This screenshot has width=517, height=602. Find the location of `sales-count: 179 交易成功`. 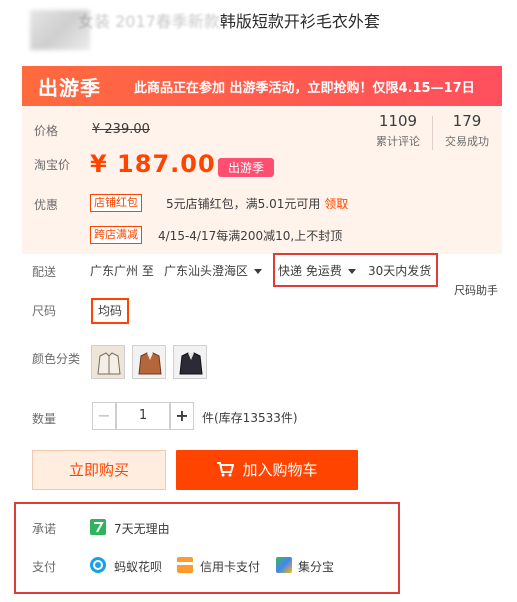

sales-count: 179 交易成功 is located at coordinates (467, 131).